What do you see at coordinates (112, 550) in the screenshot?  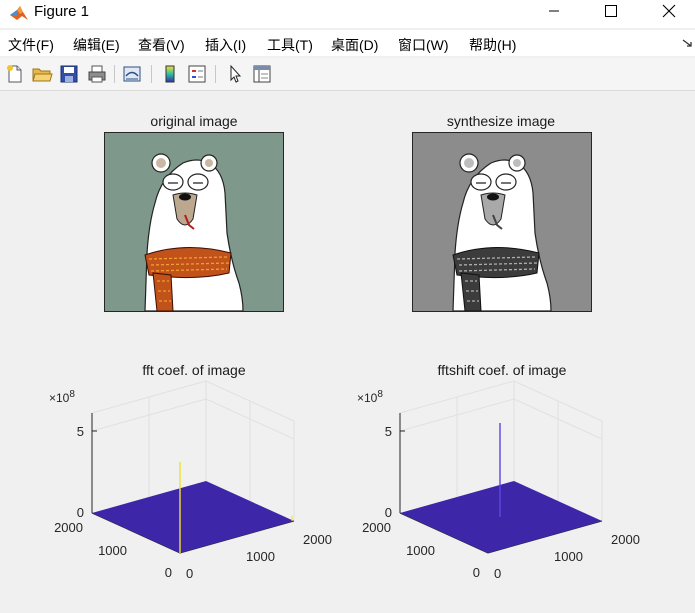 I see `fft-y-tick: 1000` at bounding box center [112, 550].